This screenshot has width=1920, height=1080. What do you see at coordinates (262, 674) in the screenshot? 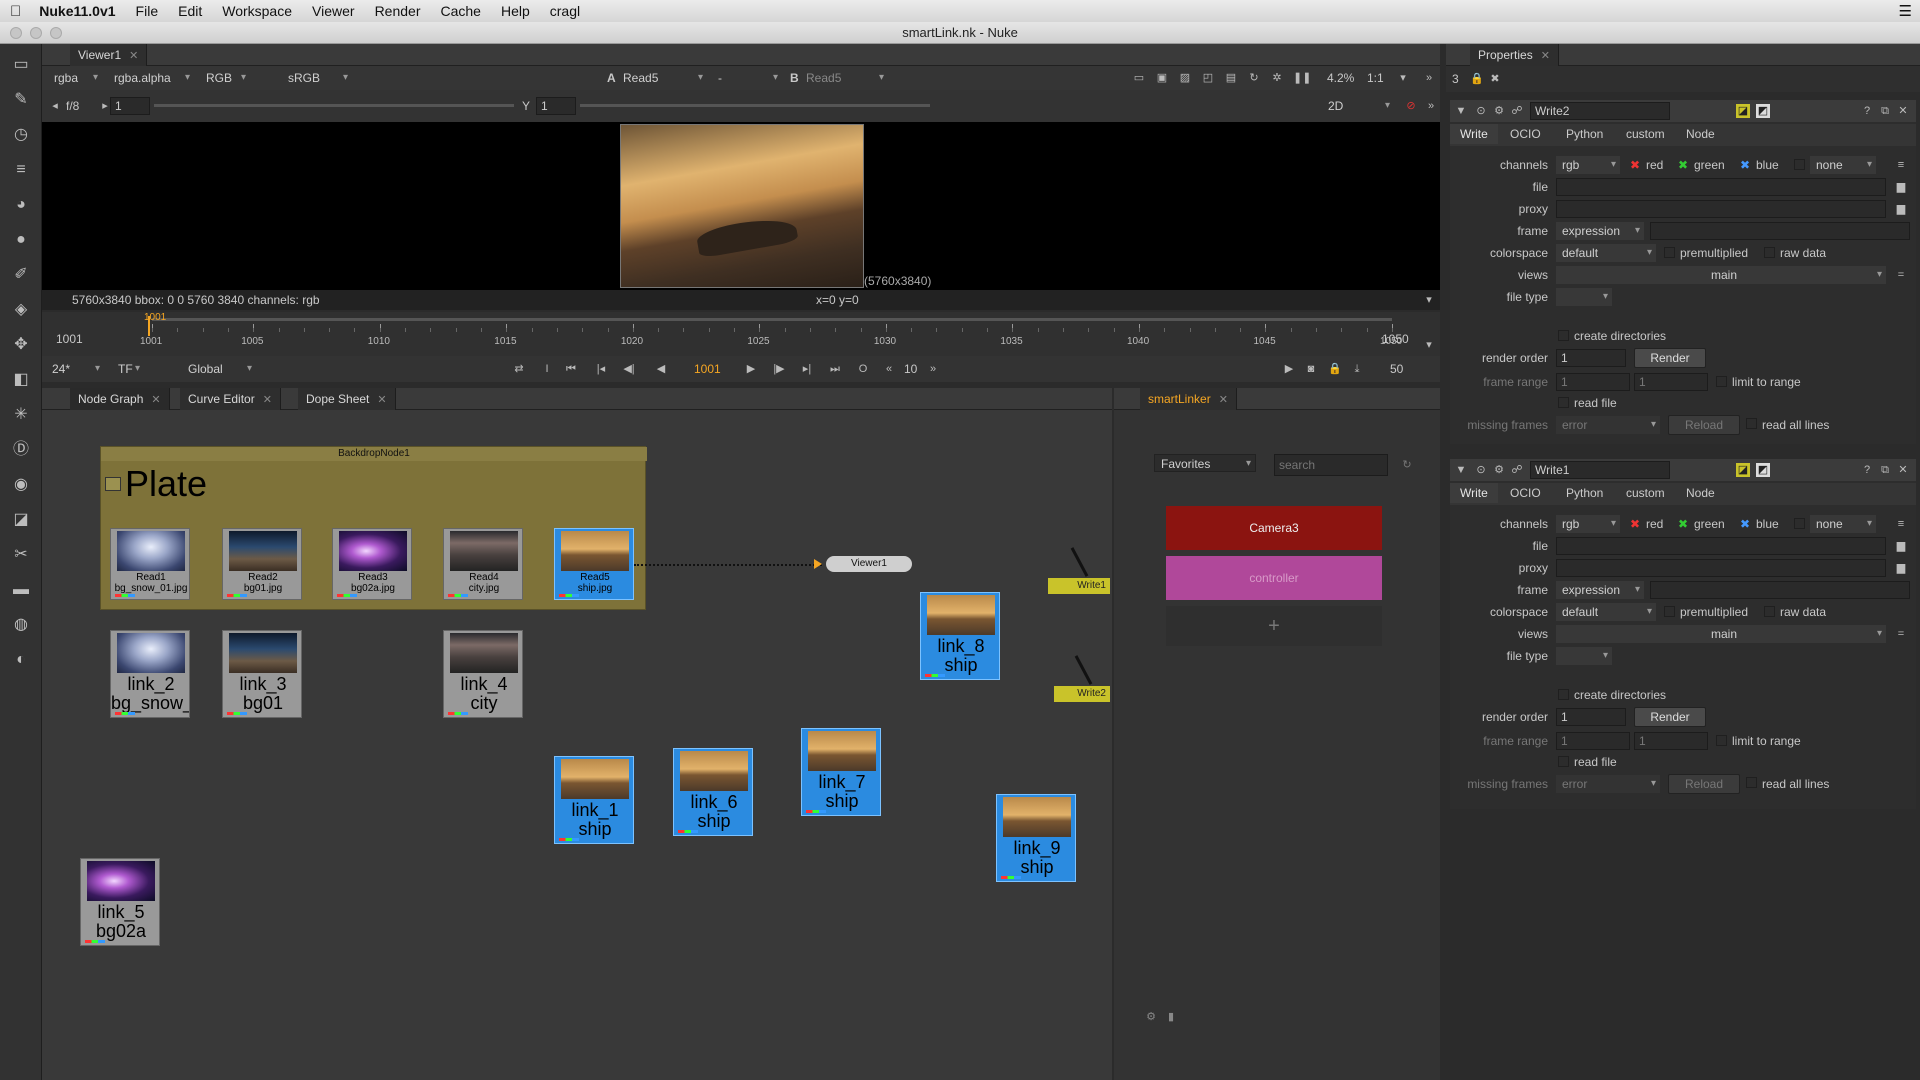
I see `link-3-node: link_3 bg01` at bounding box center [262, 674].